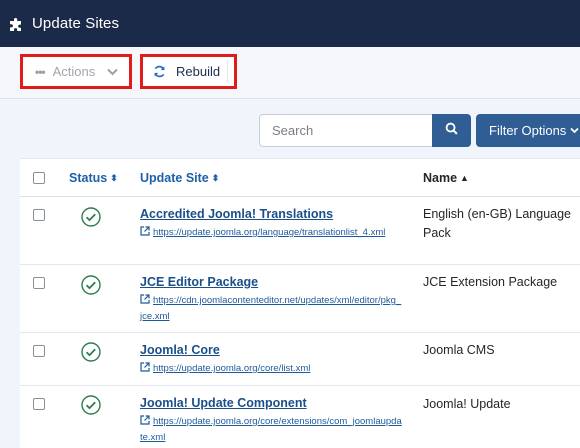  I want to click on filter-options-button: Filter Options, so click(528, 130).